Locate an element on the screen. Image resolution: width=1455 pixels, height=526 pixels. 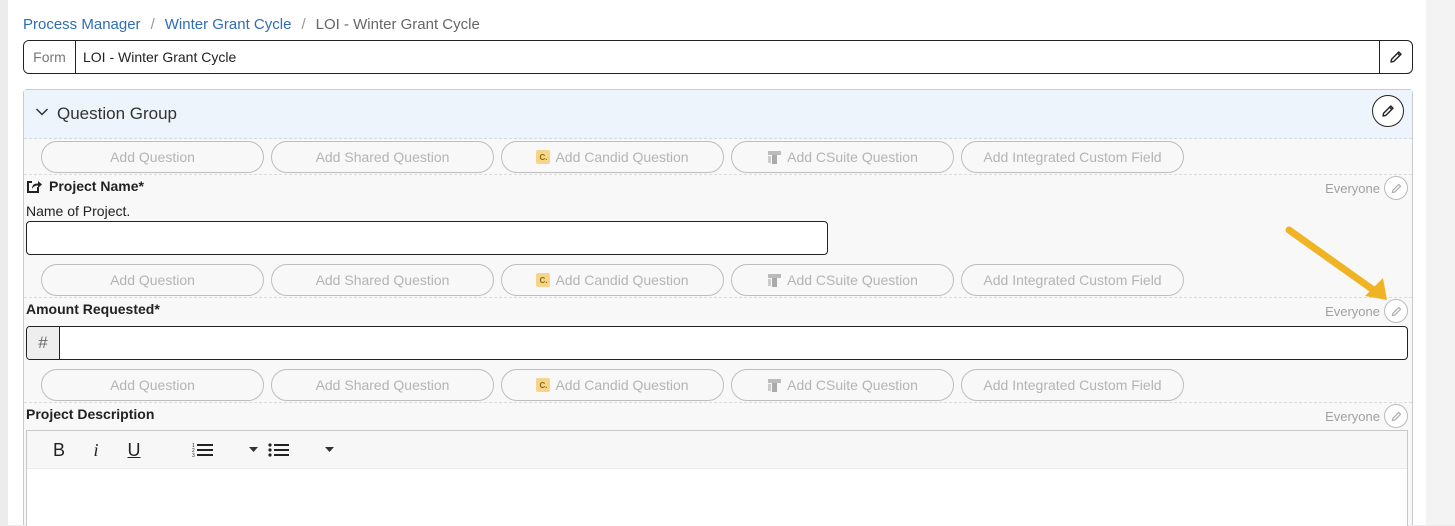
question-label-project-description: Project Description is located at coordinates (90, 414).